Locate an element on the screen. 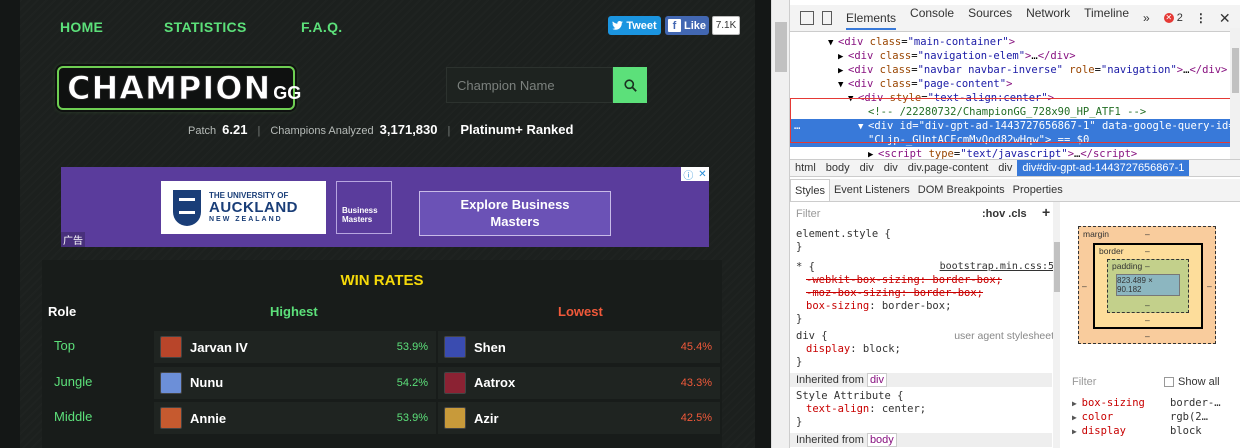 Image resolution: width=1240 pixels, height=448 pixels. inherited-tag: body is located at coordinates (881, 440).